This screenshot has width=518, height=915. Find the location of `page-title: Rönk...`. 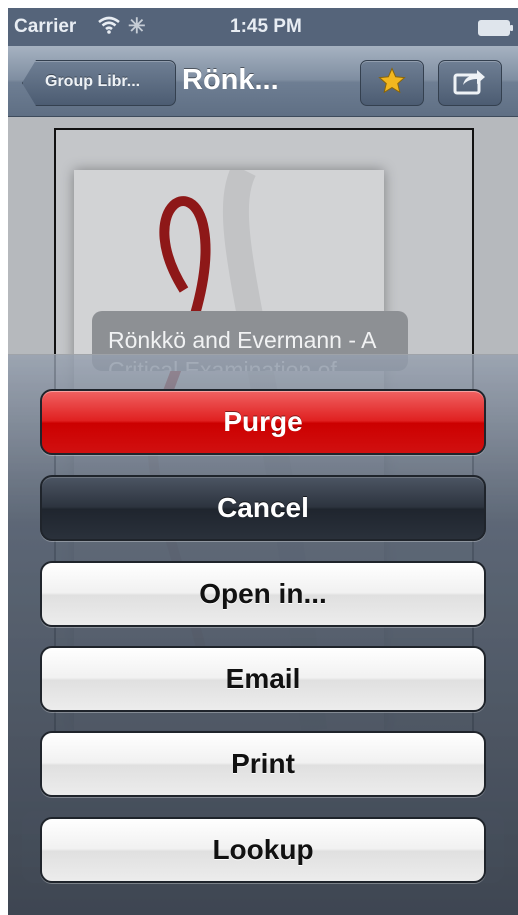

page-title: Rönk... is located at coordinates (230, 80).